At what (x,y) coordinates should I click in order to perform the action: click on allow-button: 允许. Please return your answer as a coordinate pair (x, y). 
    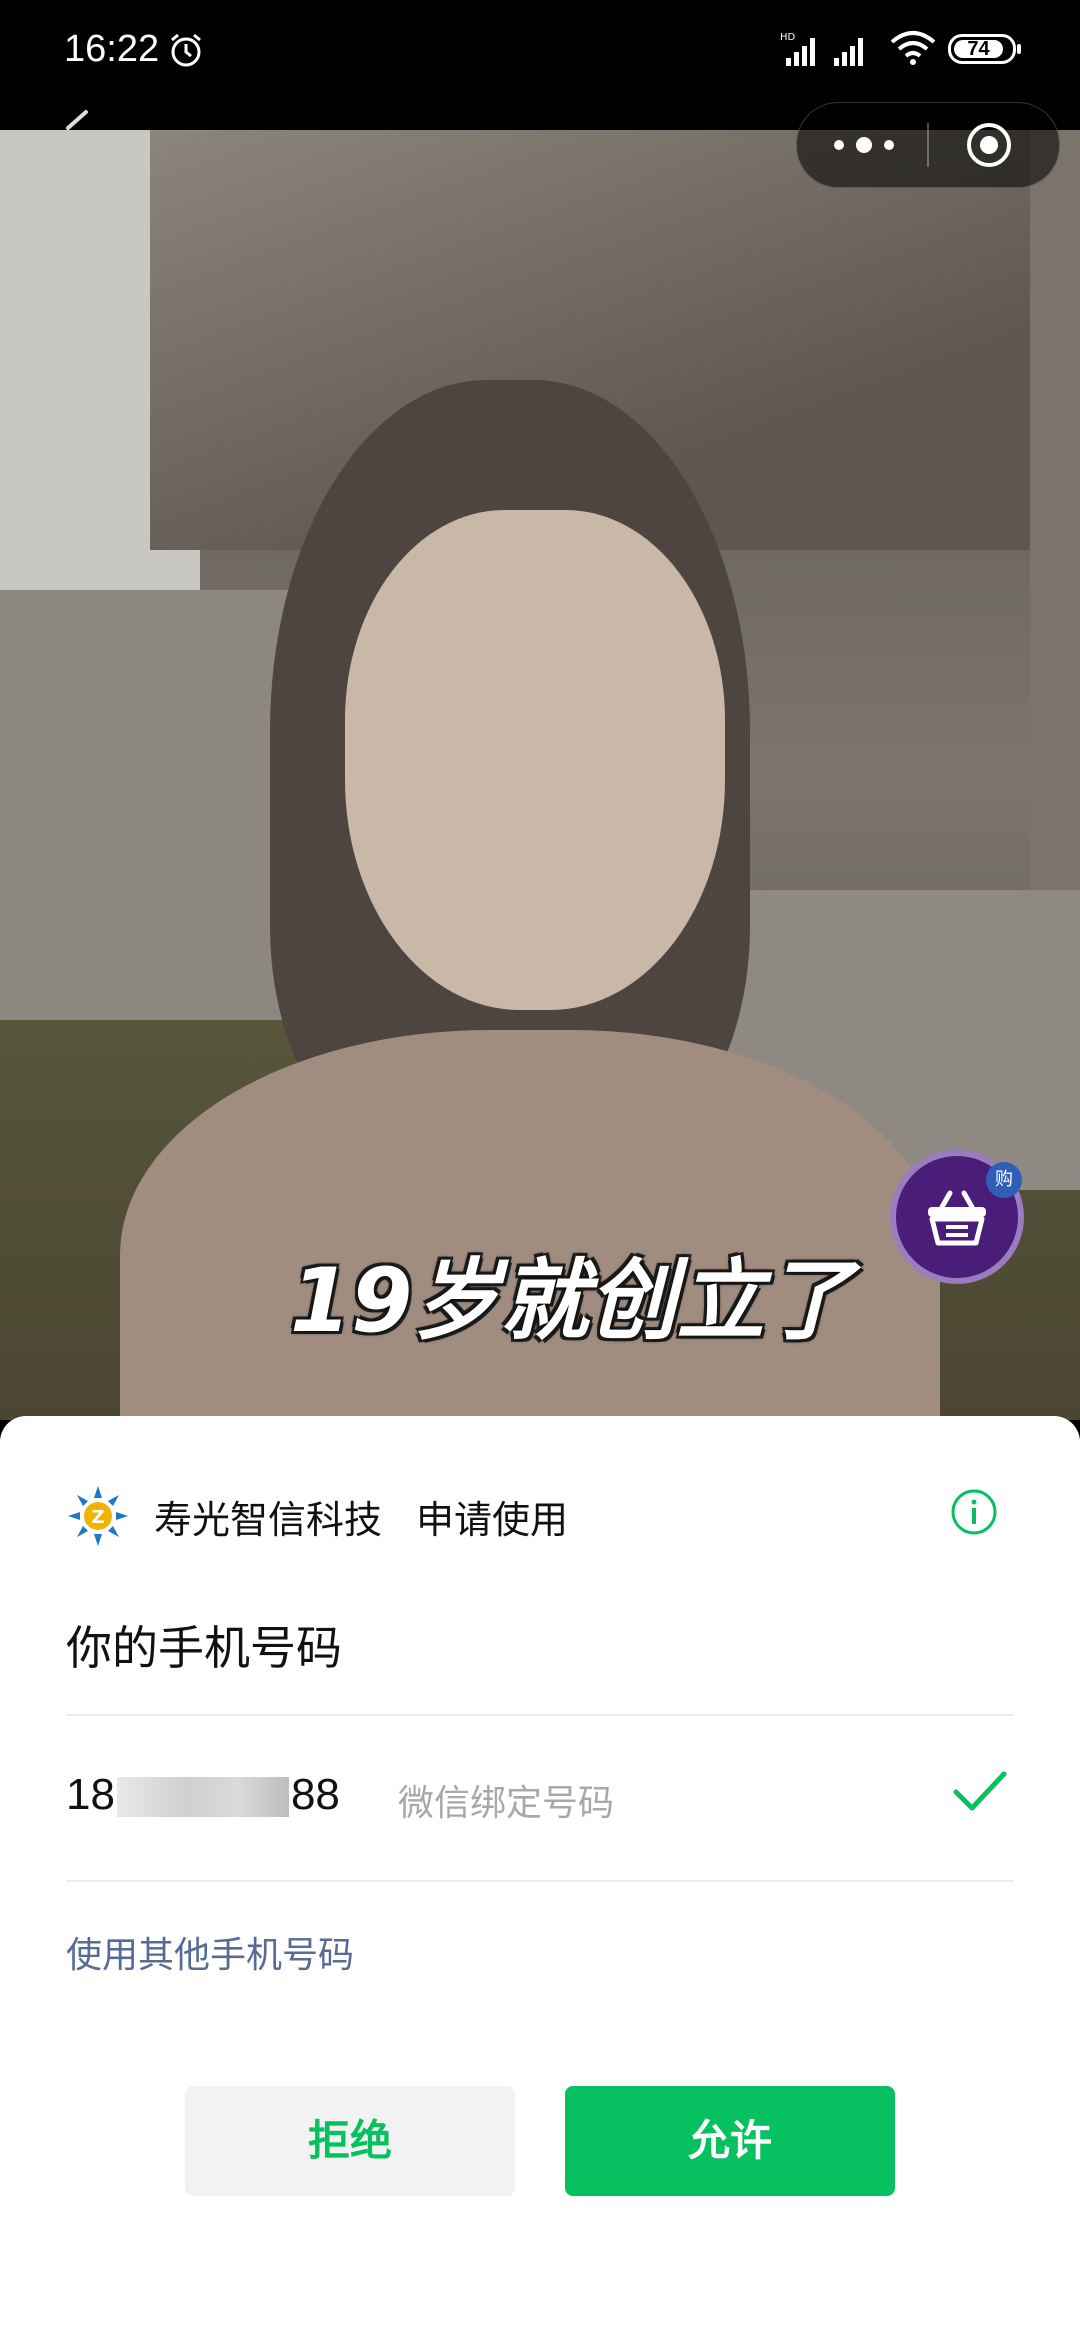
    Looking at the image, I should click on (730, 2141).